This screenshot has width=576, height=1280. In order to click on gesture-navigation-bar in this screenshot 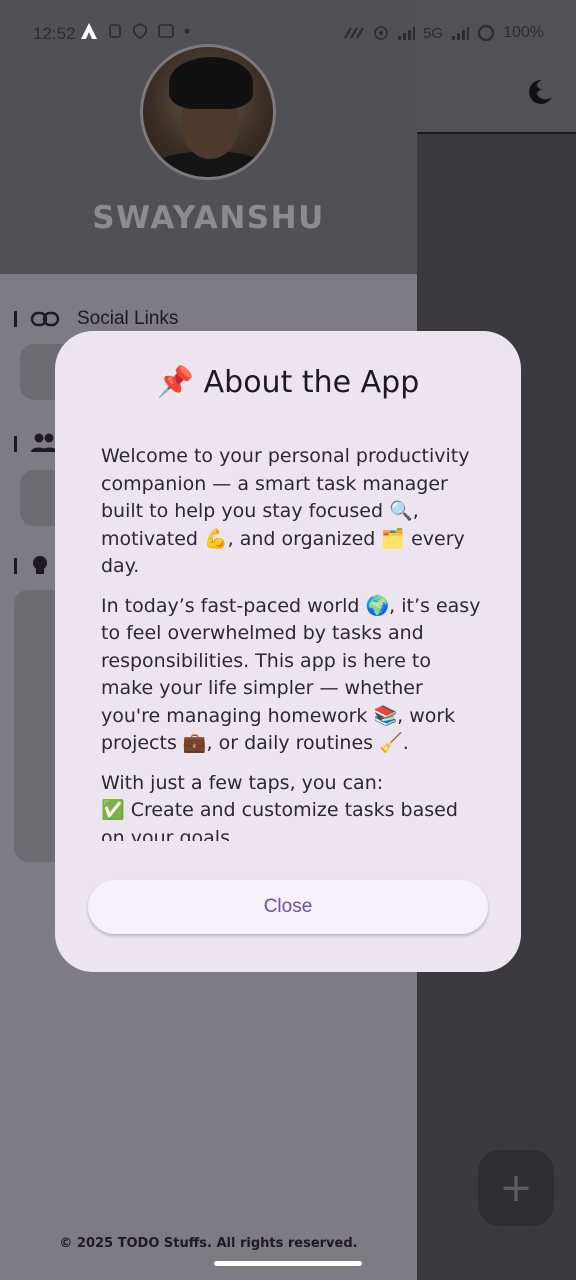, I will do `click(288, 1263)`.